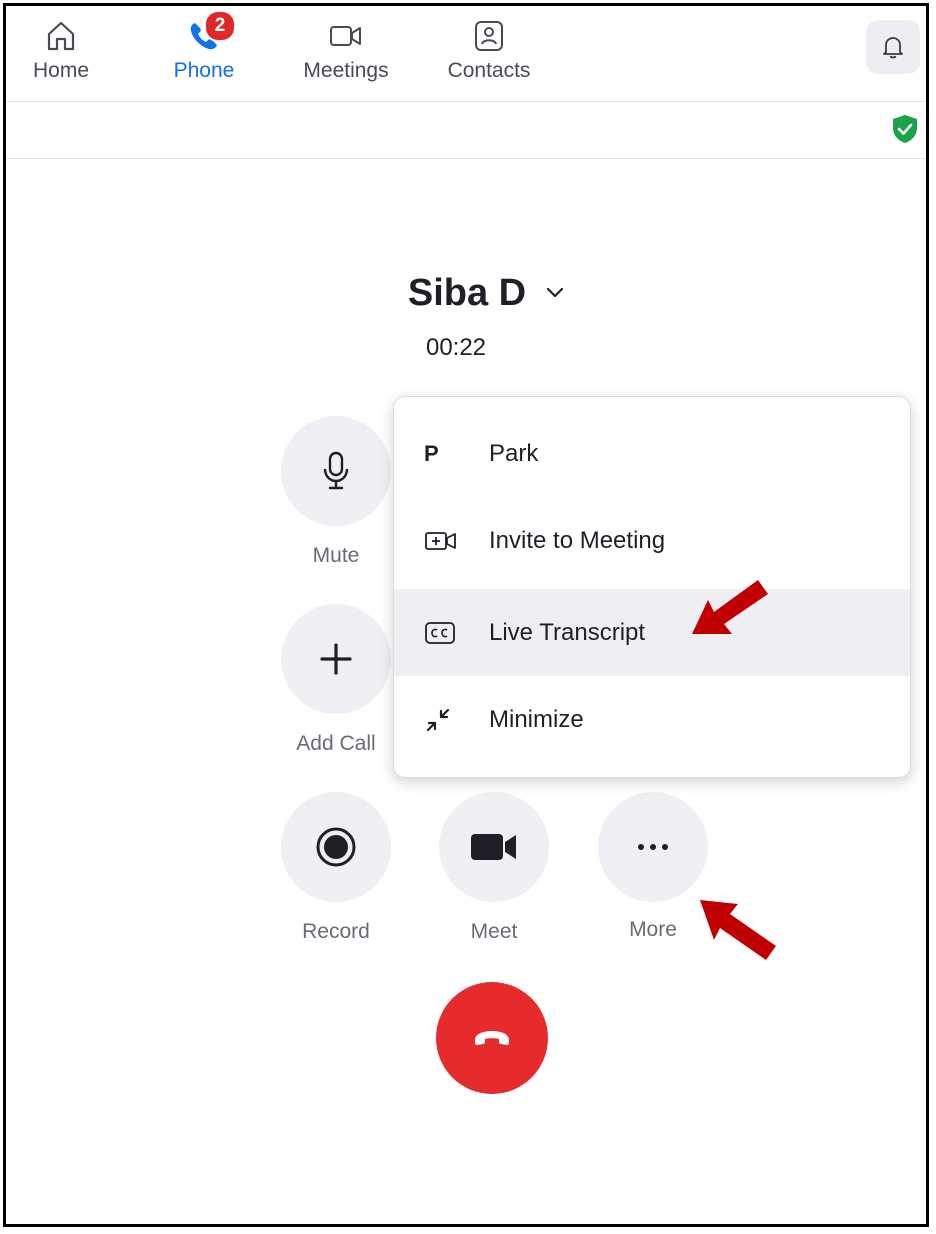 The width and height of the screenshot is (936, 1234). What do you see at coordinates (652, 632) in the screenshot?
I see `menu-item-live-transcript: Live Transcript` at bounding box center [652, 632].